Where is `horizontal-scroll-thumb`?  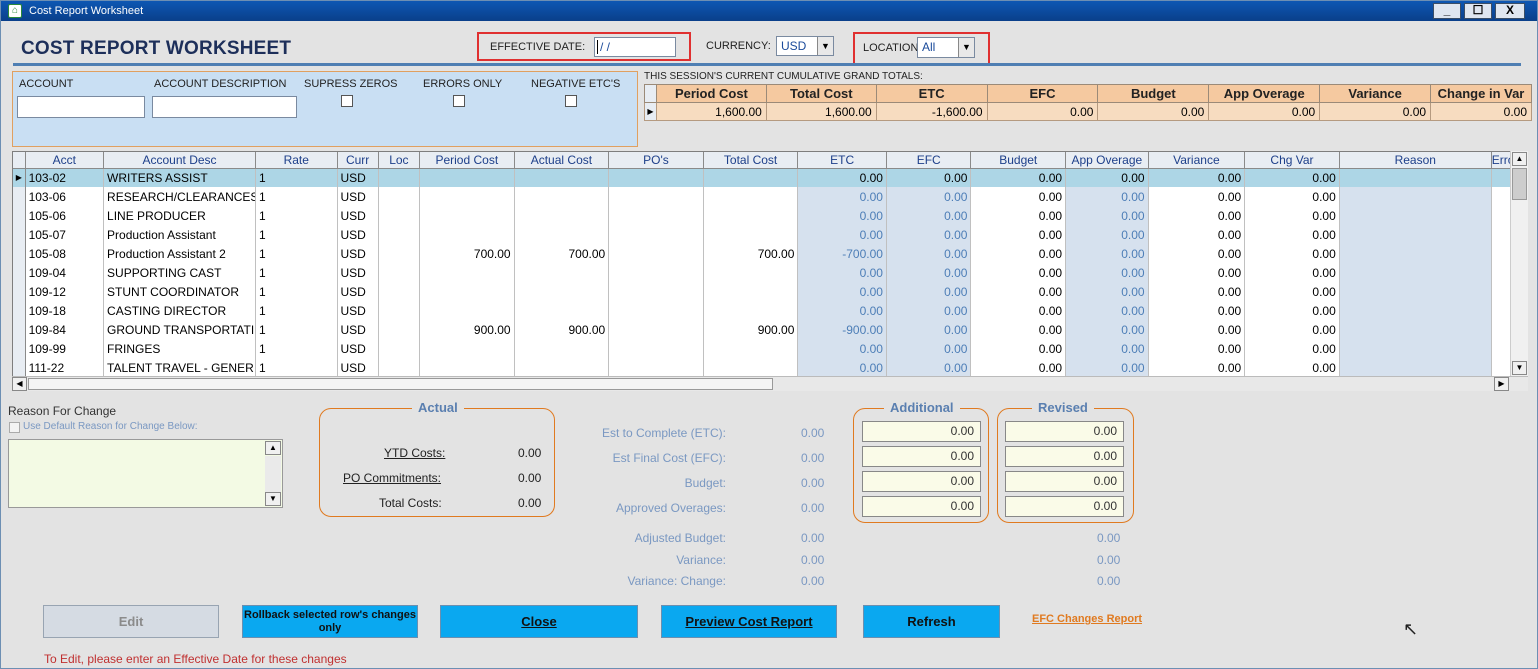
horizontal-scroll-thumb is located at coordinates (400, 384).